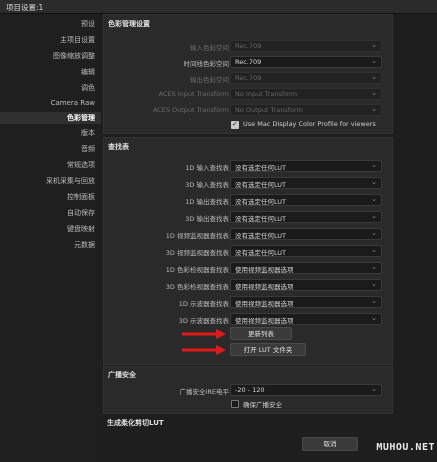 This screenshot has height=462, width=437. I want to click on window-title: 项目设置:1, so click(25, 7).